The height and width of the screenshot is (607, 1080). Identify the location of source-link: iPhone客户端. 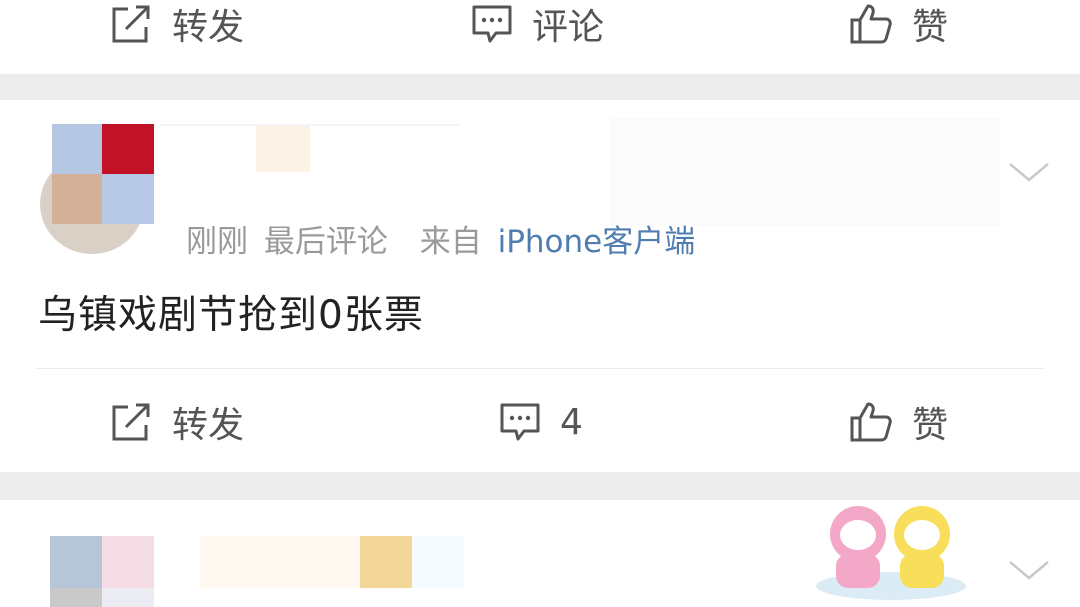
(597, 242).